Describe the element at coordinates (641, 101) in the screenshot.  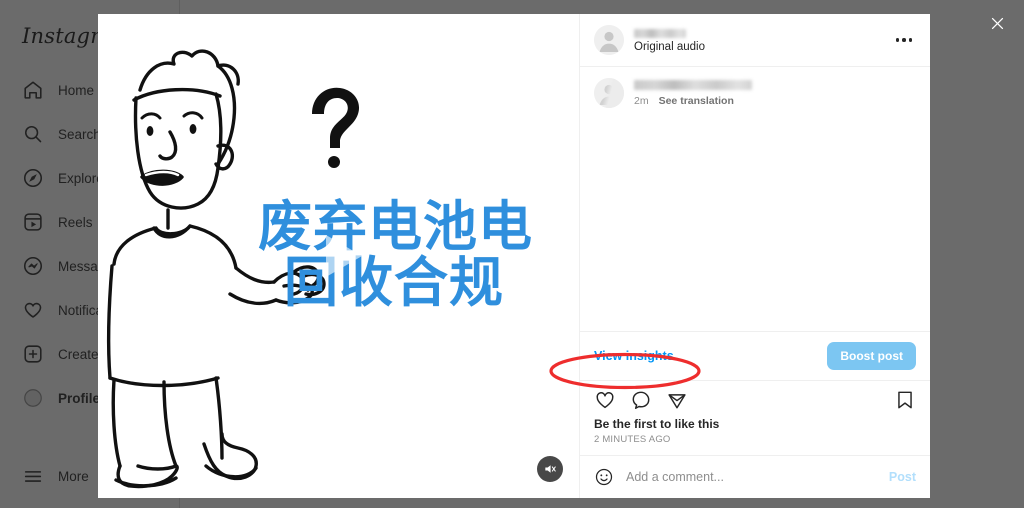
I see `comment-timestamp: 2m` at that location.